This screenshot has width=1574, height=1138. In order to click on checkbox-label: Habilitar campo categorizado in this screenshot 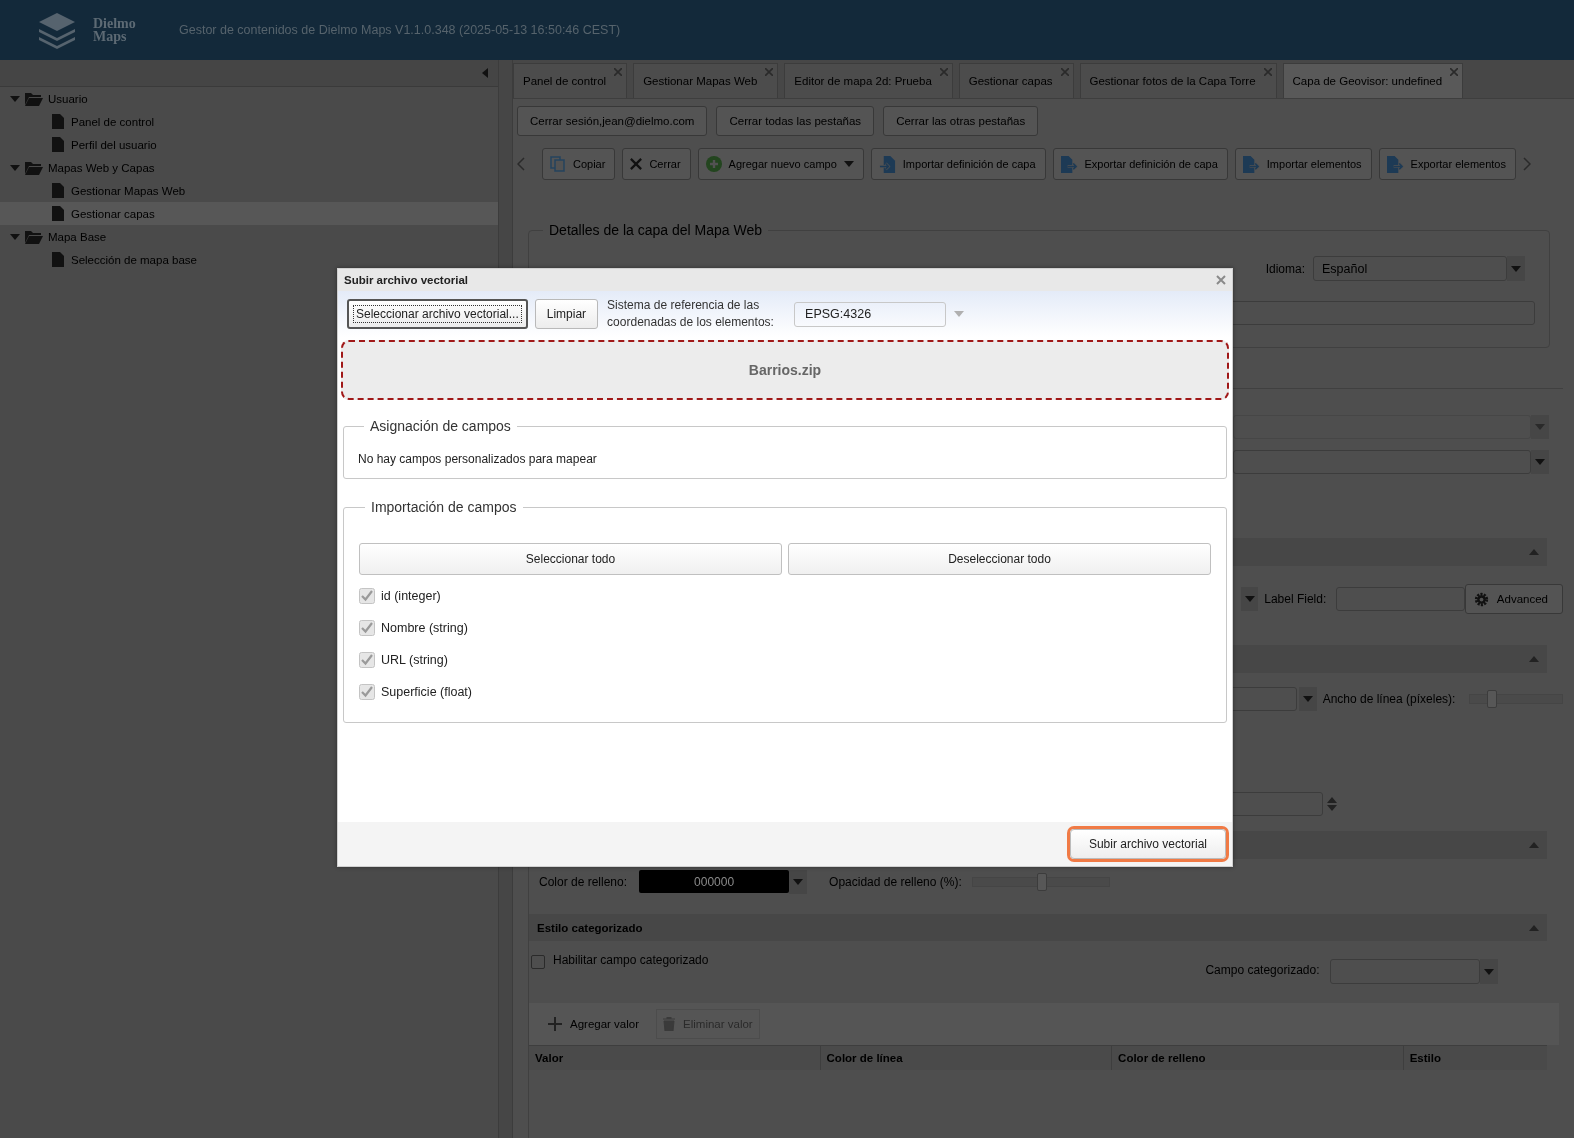, I will do `click(631, 960)`.